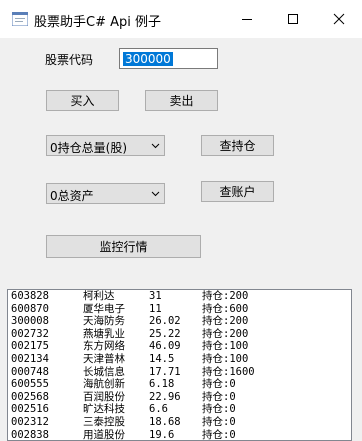 This screenshot has height=441, width=362. I want to click on minimize-icon, so click(247, 19).